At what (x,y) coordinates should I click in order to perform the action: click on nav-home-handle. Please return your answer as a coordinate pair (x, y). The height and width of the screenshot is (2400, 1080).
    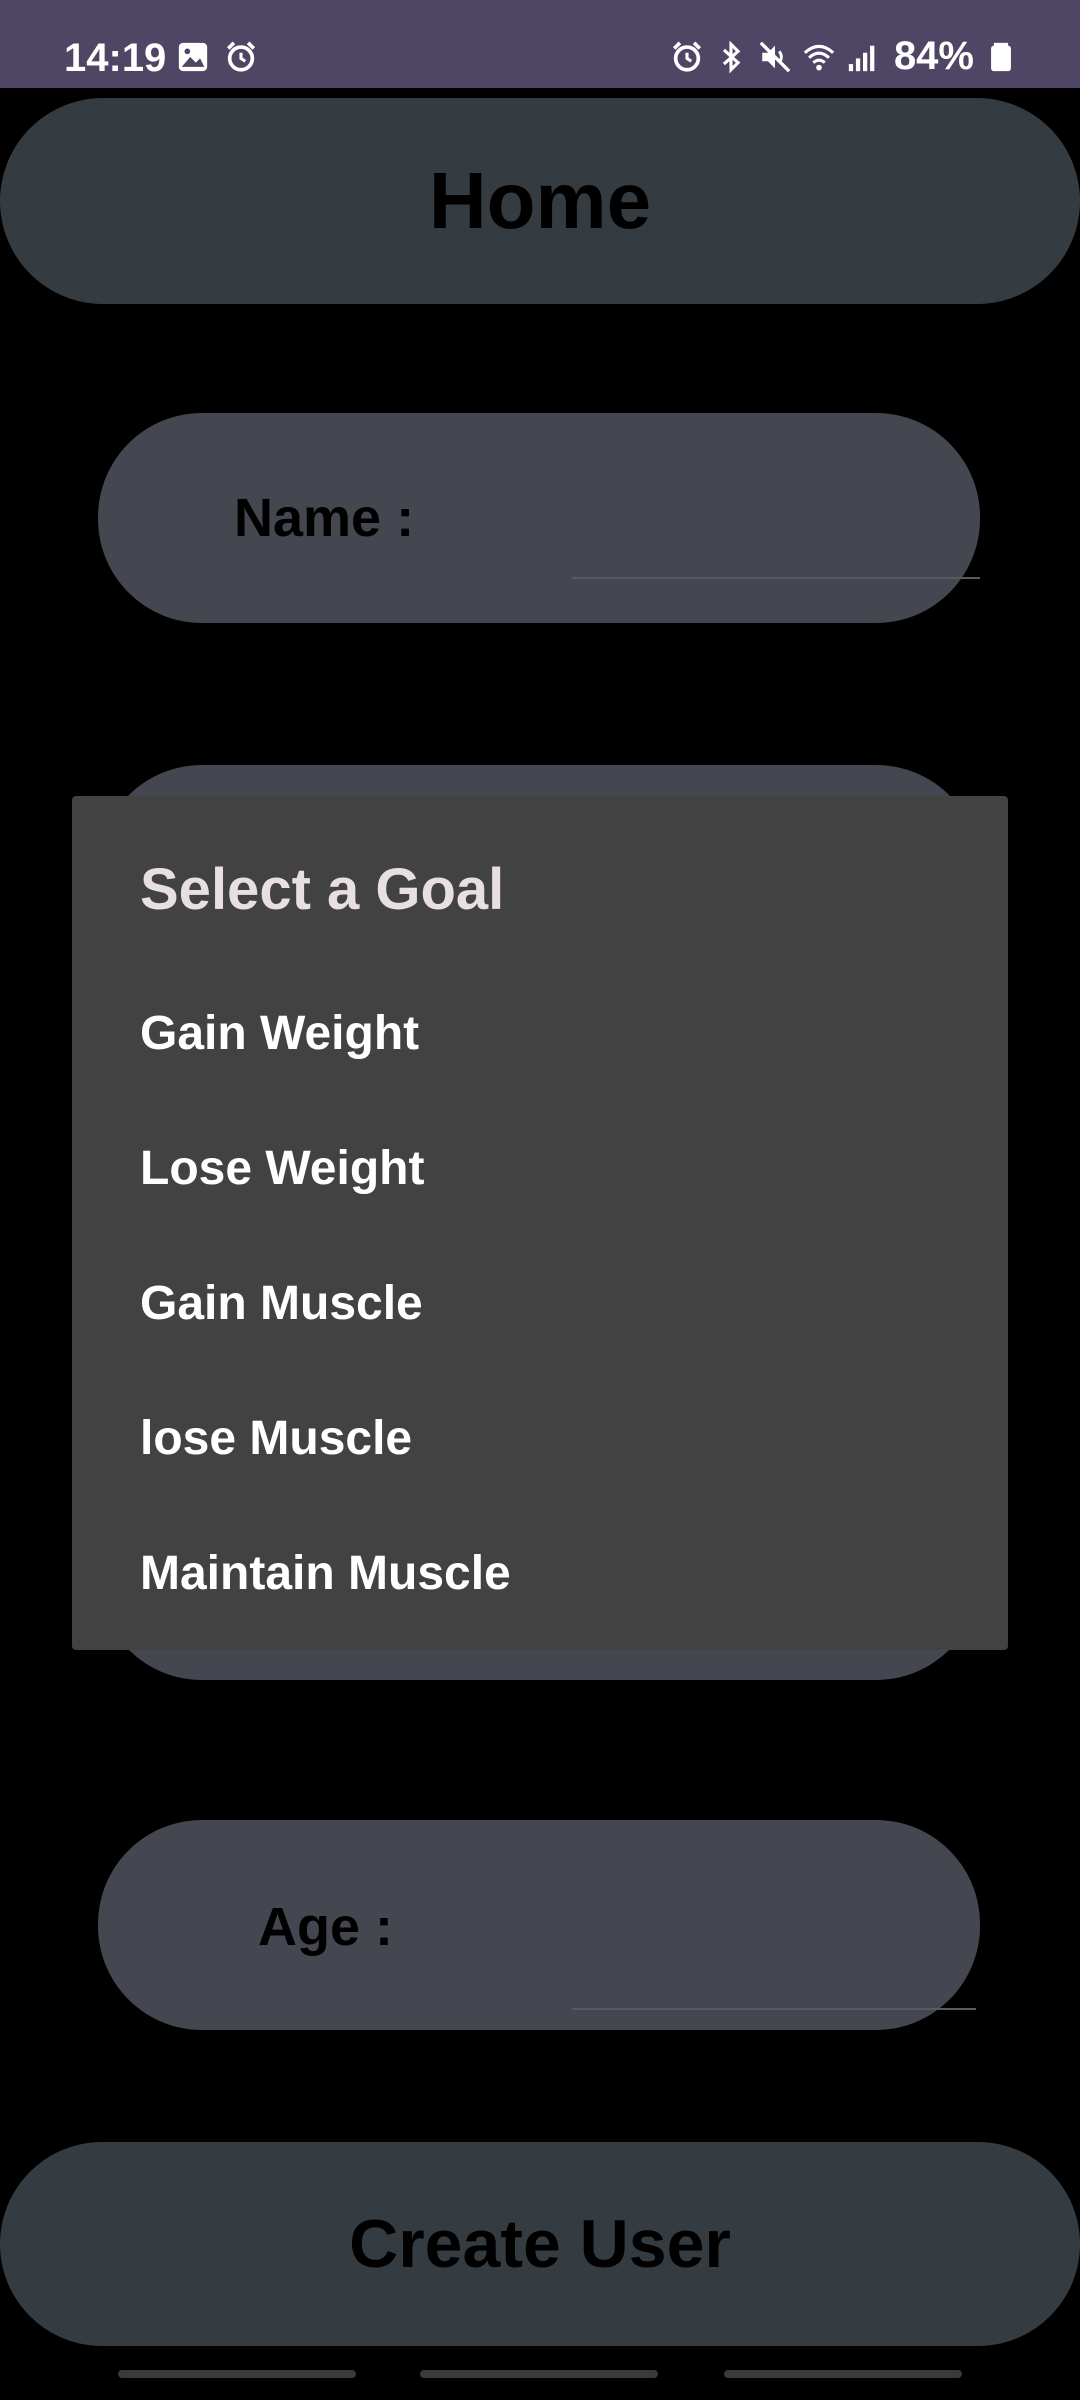
    Looking at the image, I should click on (539, 2374).